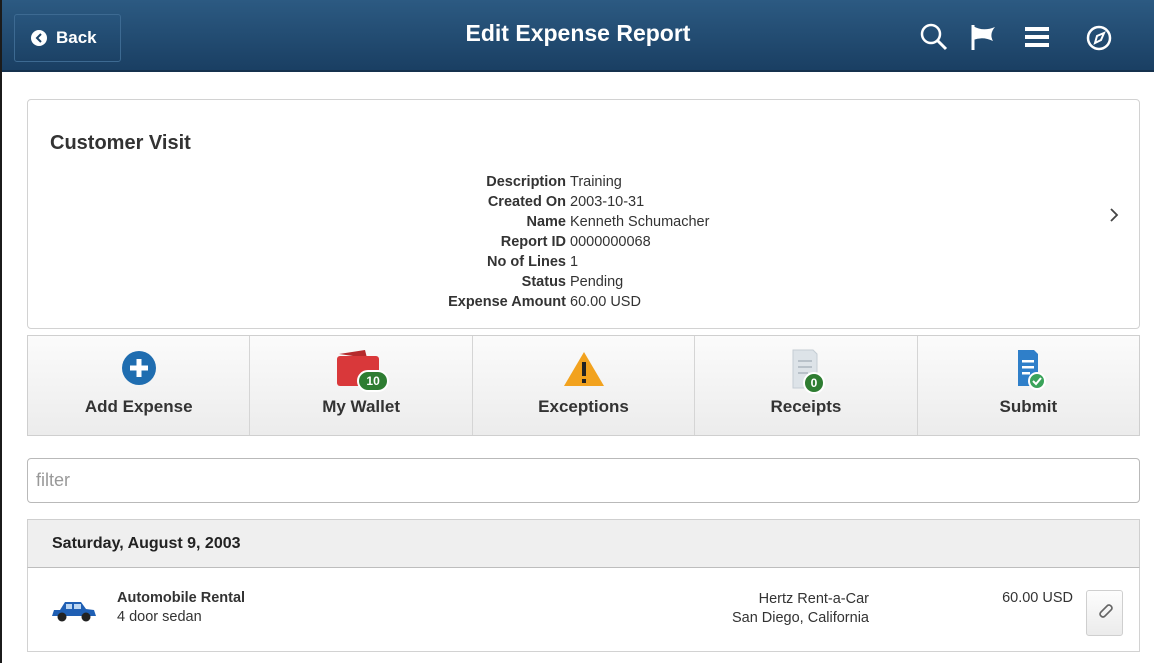 The width and height of the screenshot is (1154, 663). I want to click on expense-type: Automobile Rental, so click(181, 598).